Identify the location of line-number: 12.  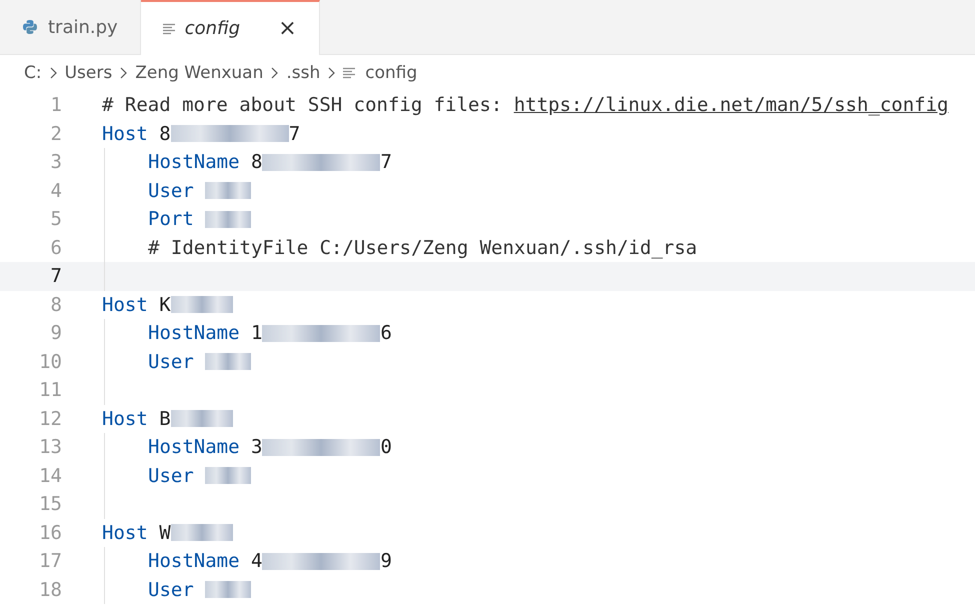
(50, 419).